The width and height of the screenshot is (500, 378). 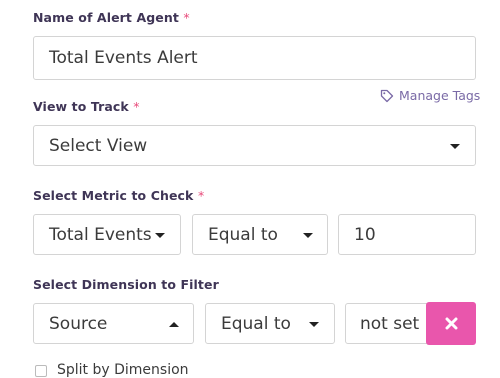 I want to click on view-label-text: View to Track, so click(x=81, y=106).